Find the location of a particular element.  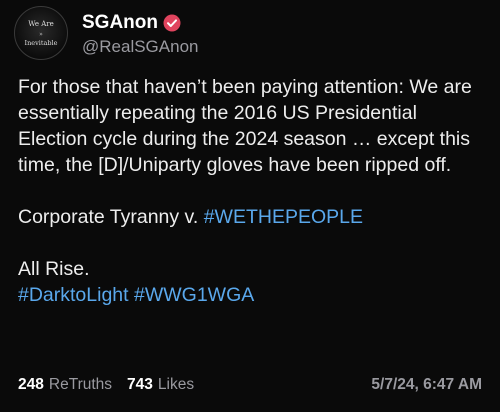

hashtag-link-darktolight: #DarktoLight is located at coordinates (73, 295).